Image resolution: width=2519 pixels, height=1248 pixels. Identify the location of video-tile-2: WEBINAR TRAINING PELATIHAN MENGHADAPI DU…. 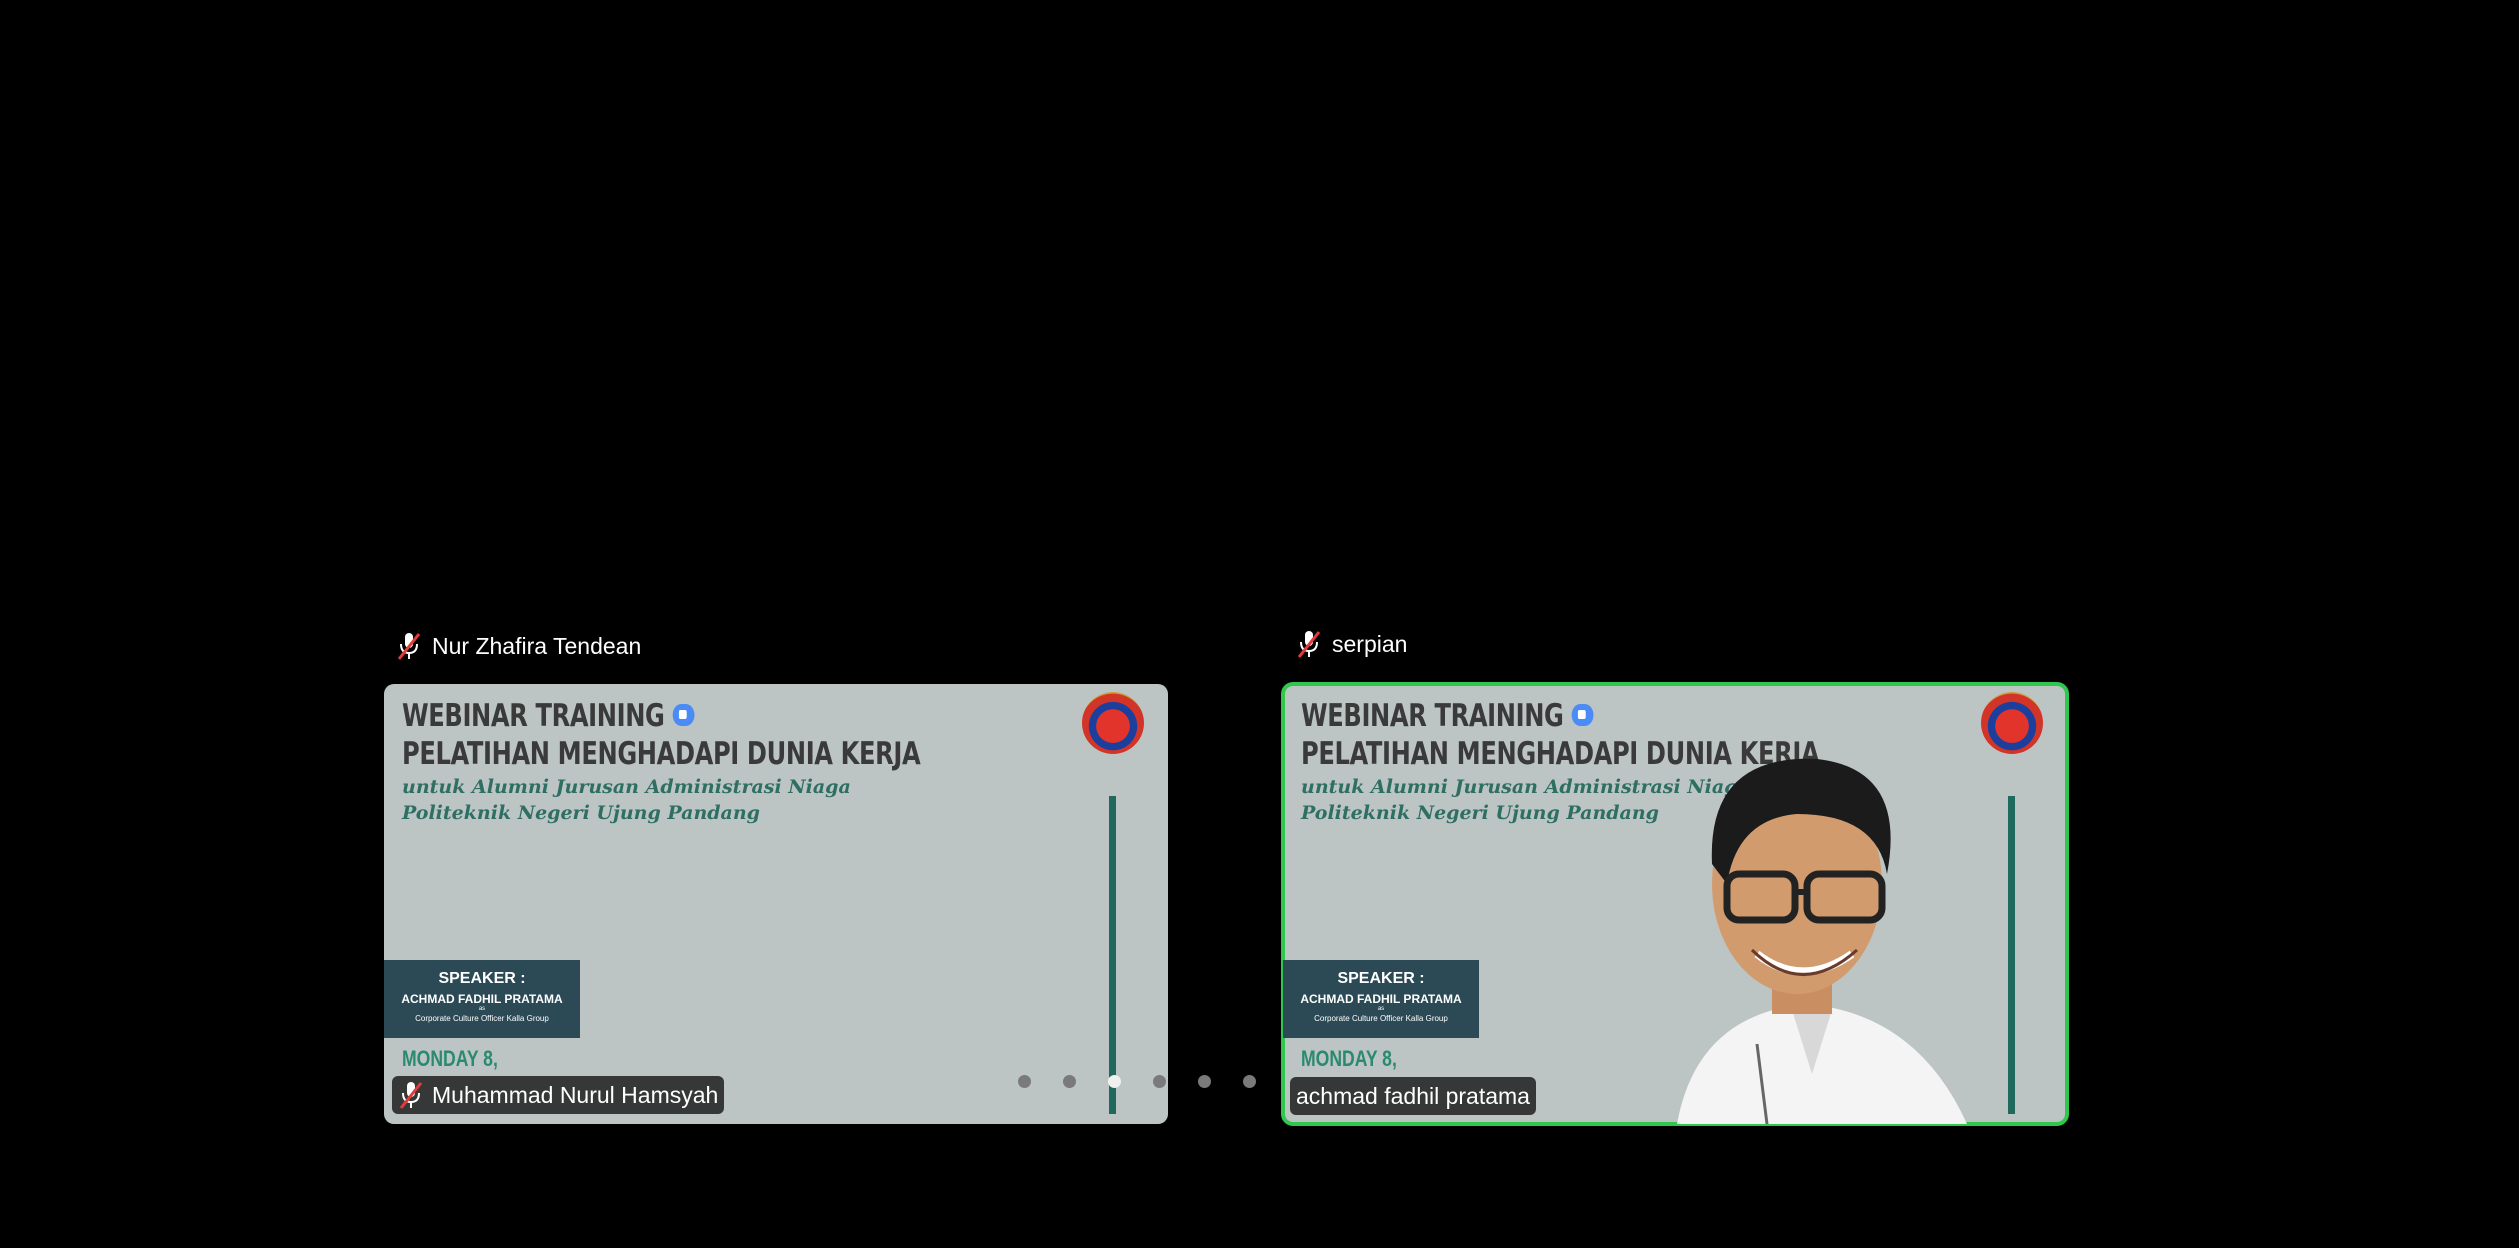
(1675, 904).